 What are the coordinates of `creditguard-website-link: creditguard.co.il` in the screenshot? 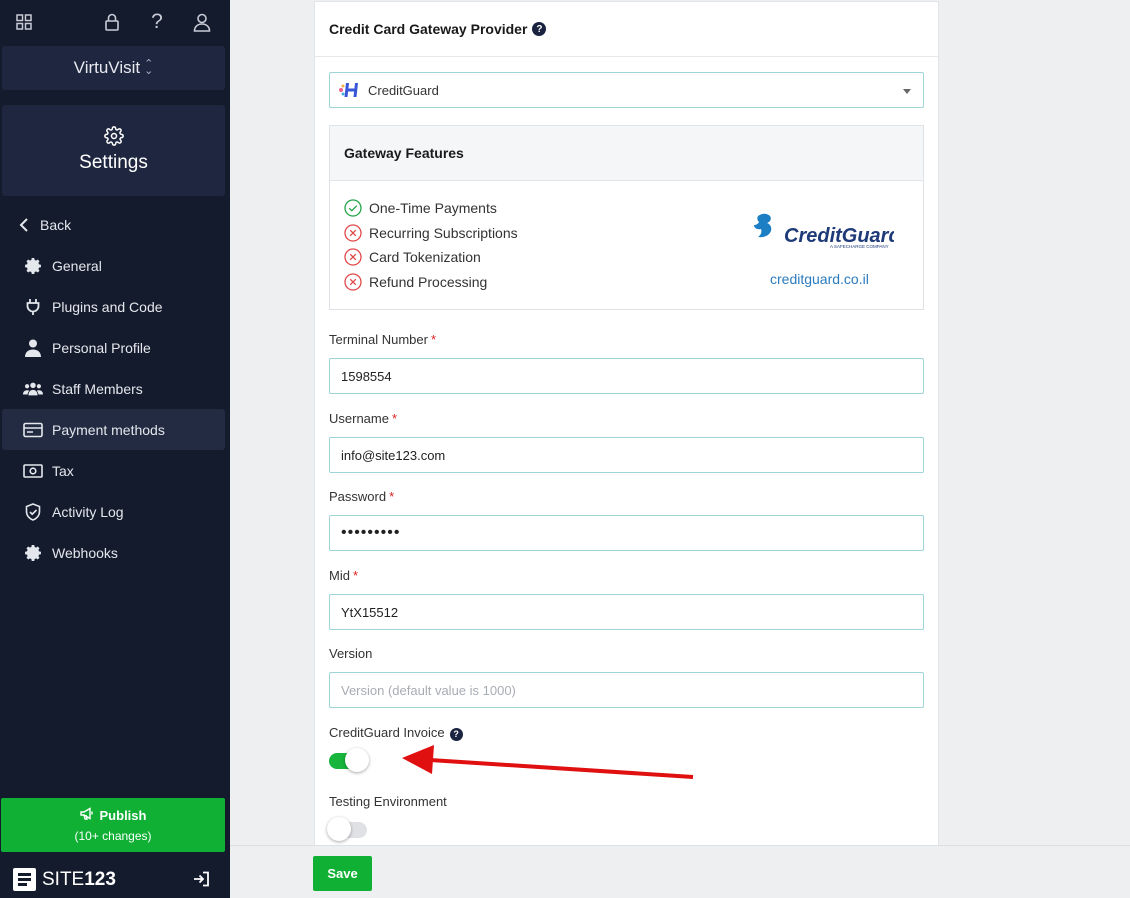 It's located at (819, 279).